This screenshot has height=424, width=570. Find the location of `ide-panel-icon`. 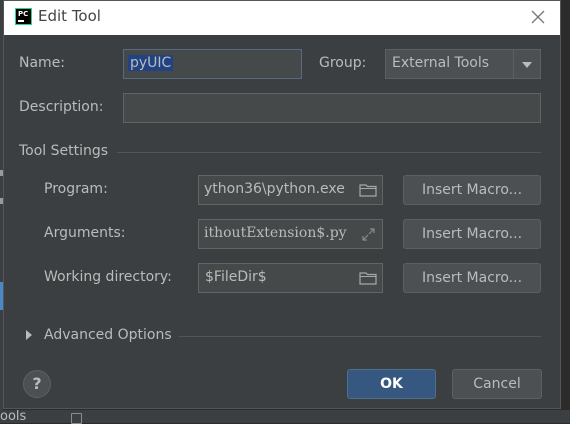

ide-panel-icon is located at coordinates (76, 418).